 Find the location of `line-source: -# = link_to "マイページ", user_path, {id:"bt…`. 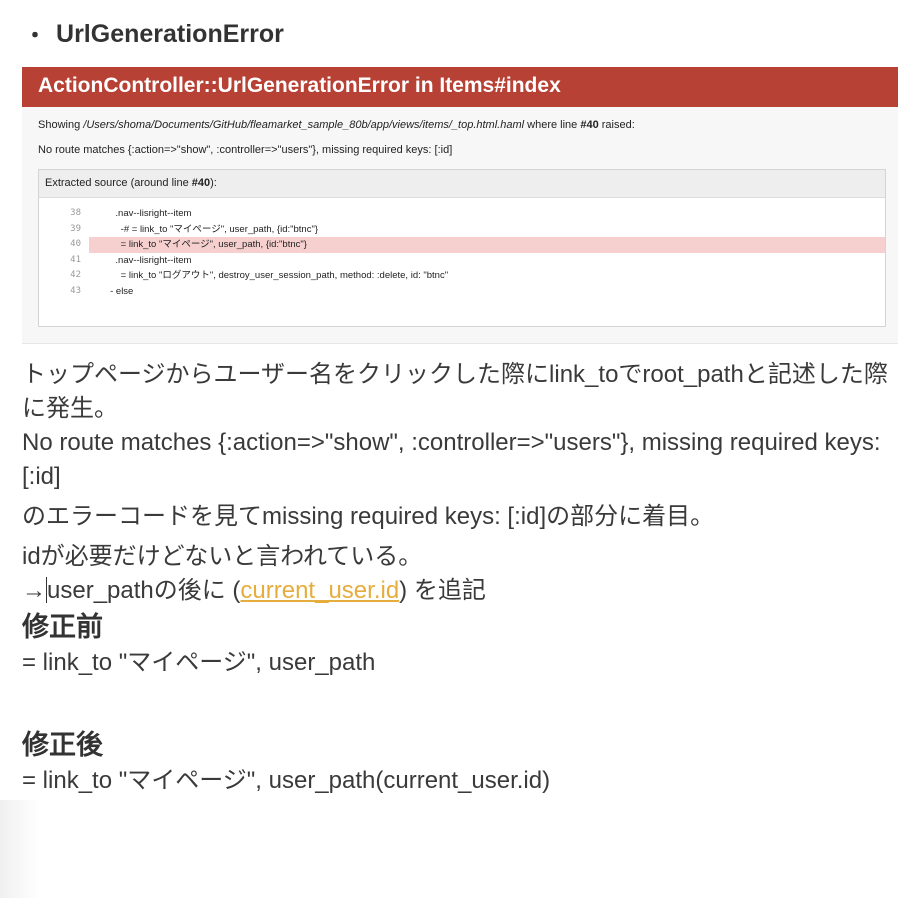

line-source: -# = link_to "マイページ", user_path, {id:"bt… is located at coordinates (203, 229).